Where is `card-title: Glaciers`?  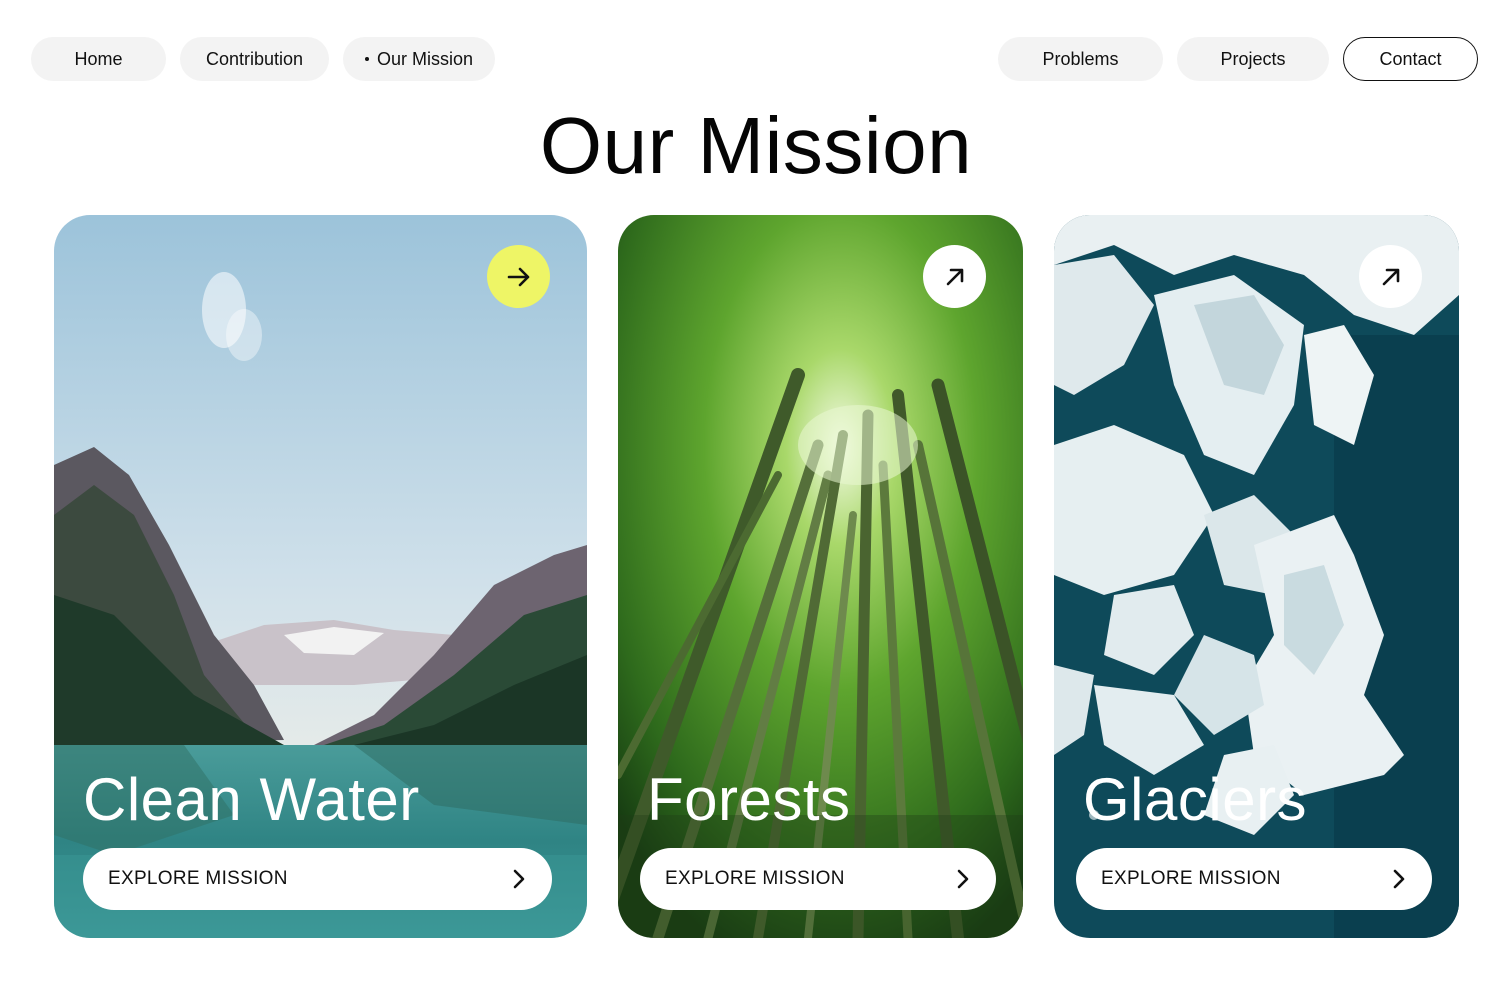 card-title: Glaciers is located at coordinates (1195, 799).